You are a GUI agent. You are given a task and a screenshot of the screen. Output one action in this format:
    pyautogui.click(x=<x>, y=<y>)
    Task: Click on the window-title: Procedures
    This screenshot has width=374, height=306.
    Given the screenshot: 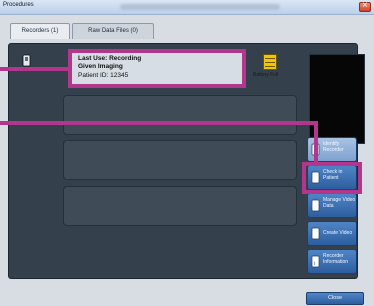 What is the action you would take?
    pyautogui.click(x=18, y=5)
    